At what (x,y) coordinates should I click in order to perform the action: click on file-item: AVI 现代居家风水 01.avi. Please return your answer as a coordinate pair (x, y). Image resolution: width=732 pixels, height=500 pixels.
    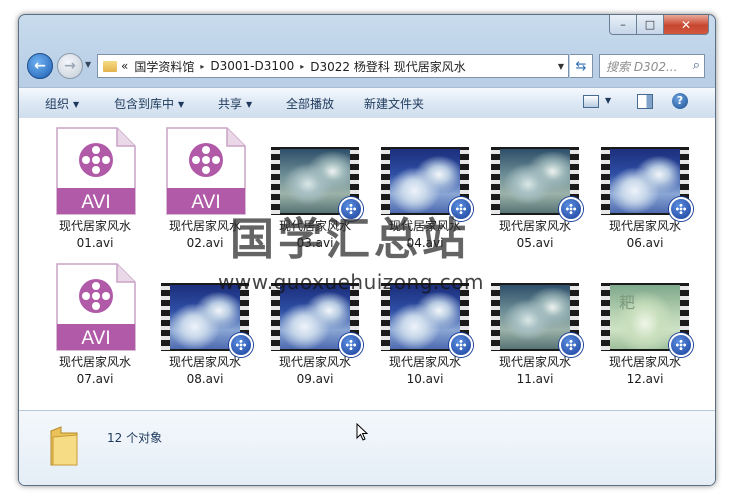
    Looking at the image, I should click on (95, 187).